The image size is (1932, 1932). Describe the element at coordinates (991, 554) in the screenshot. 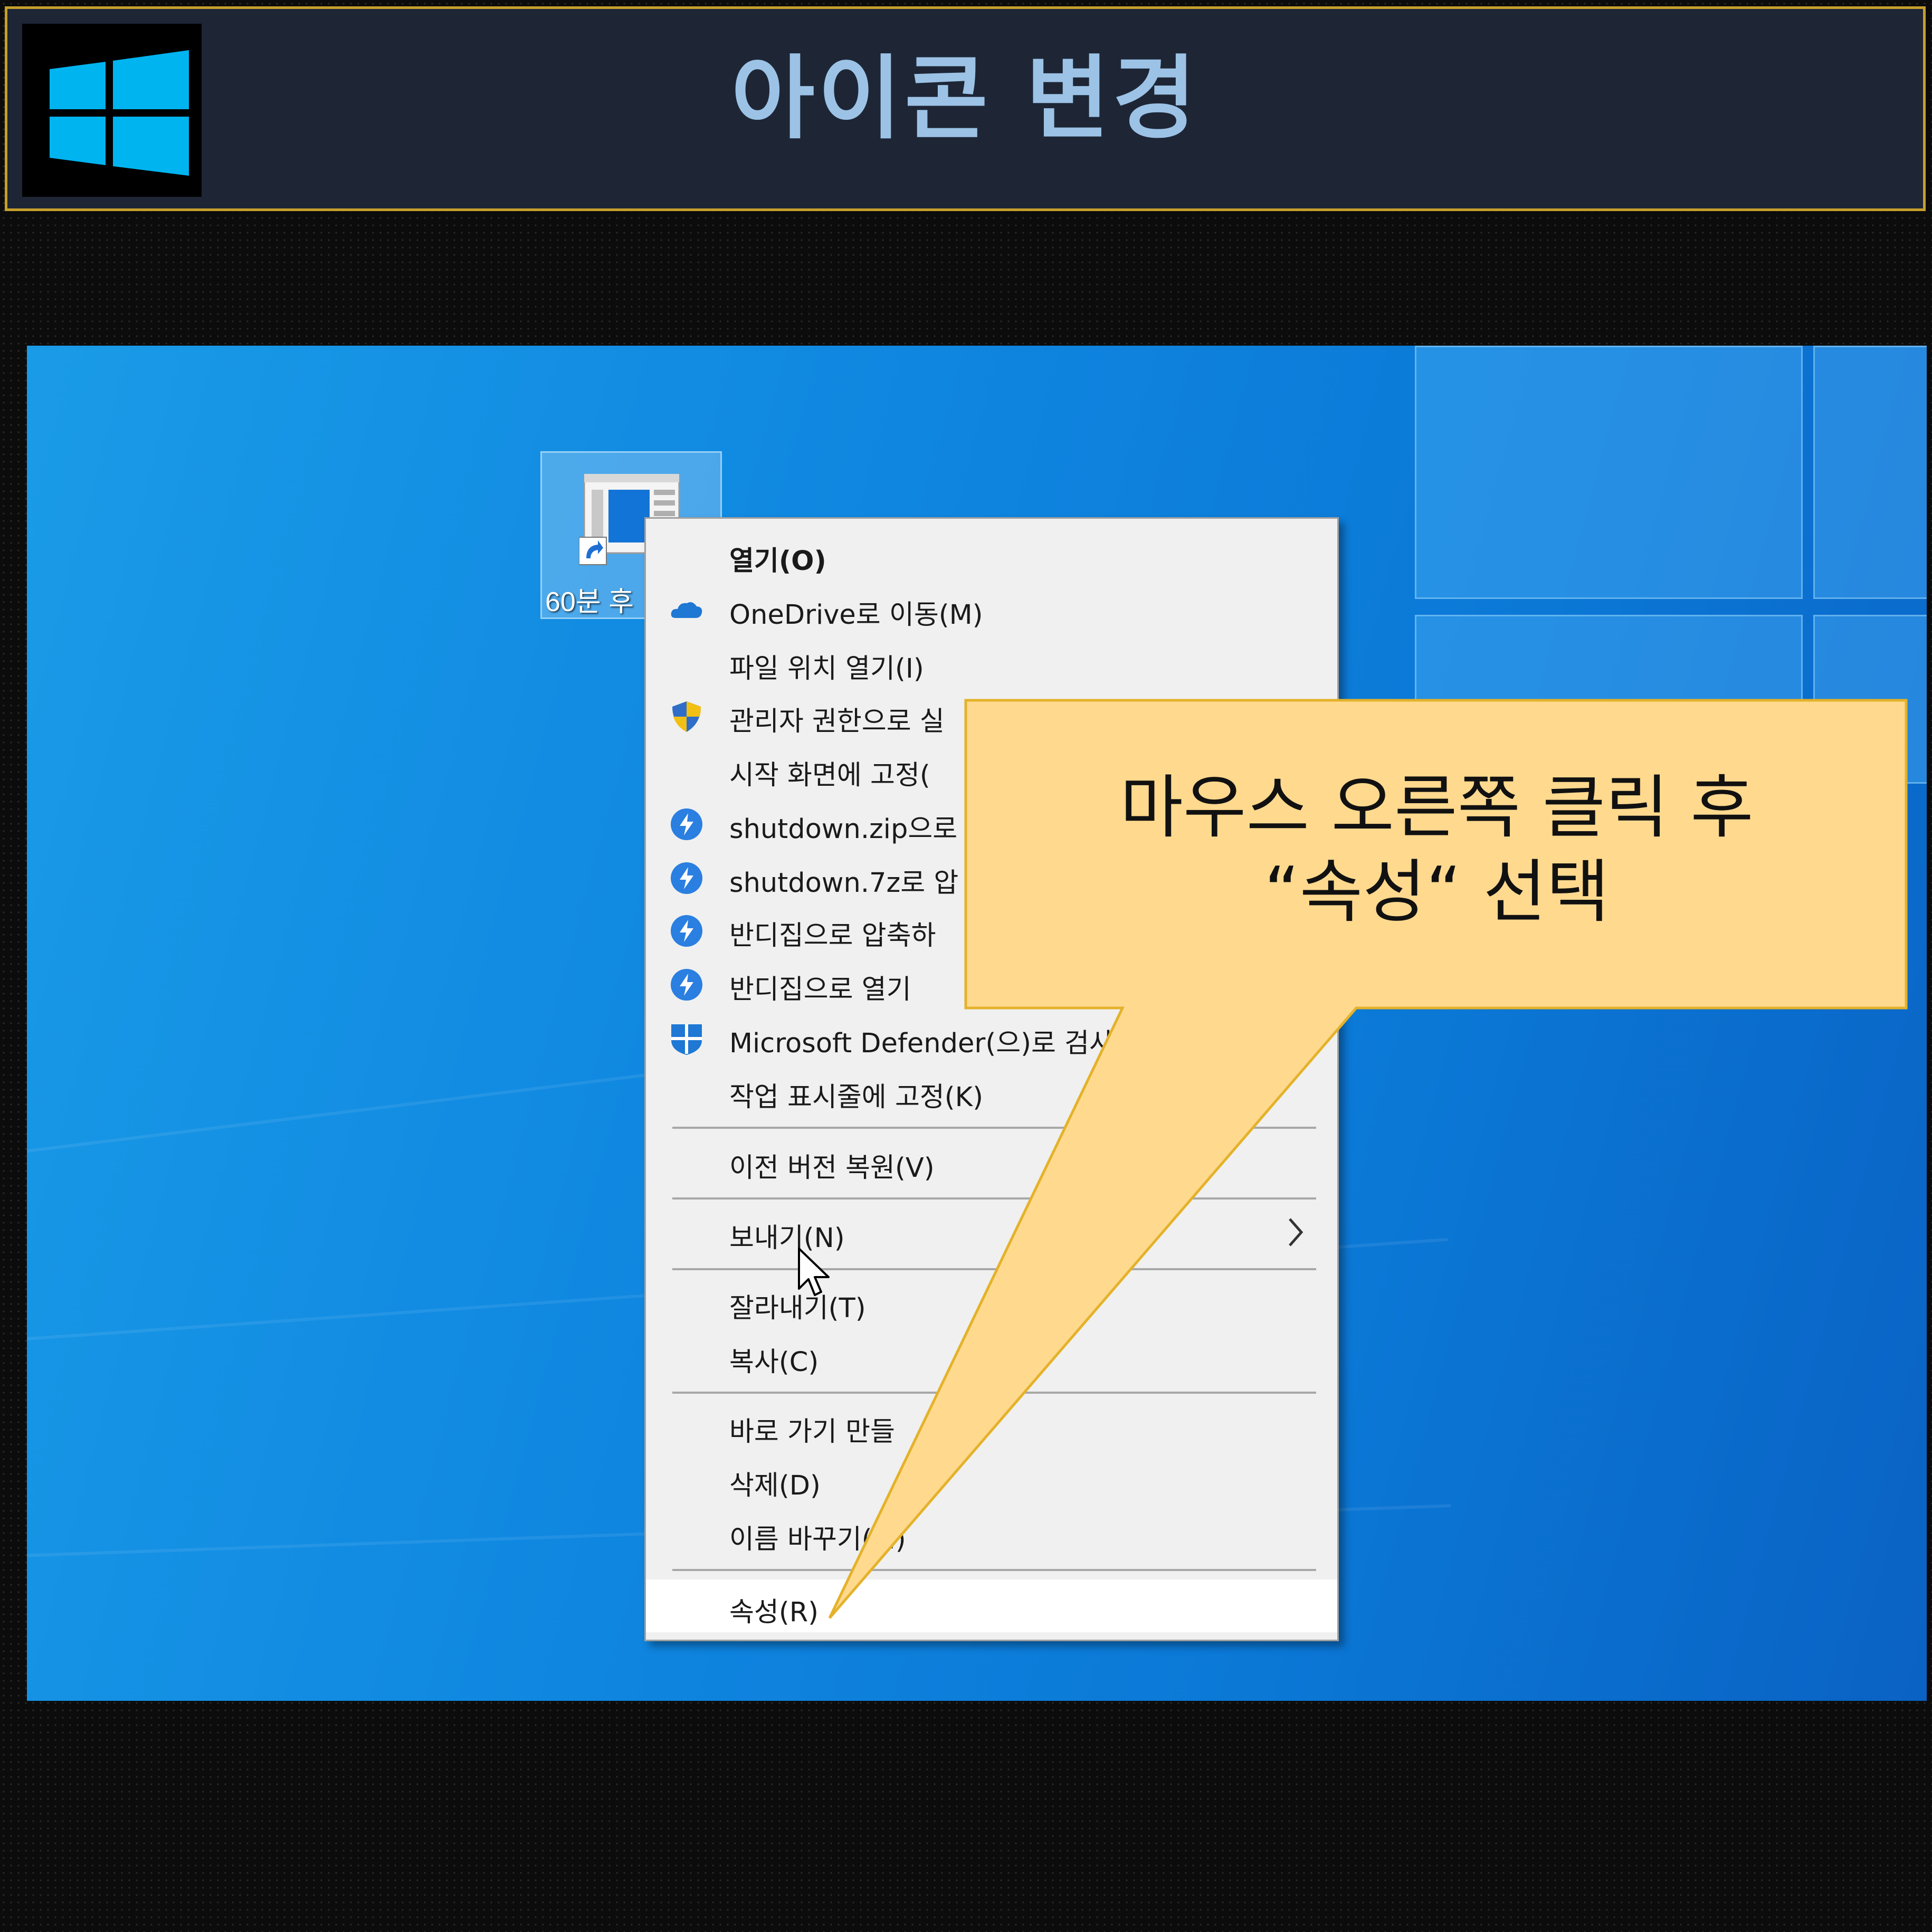

I see `menu-item-open: 열기(O)` at that location.